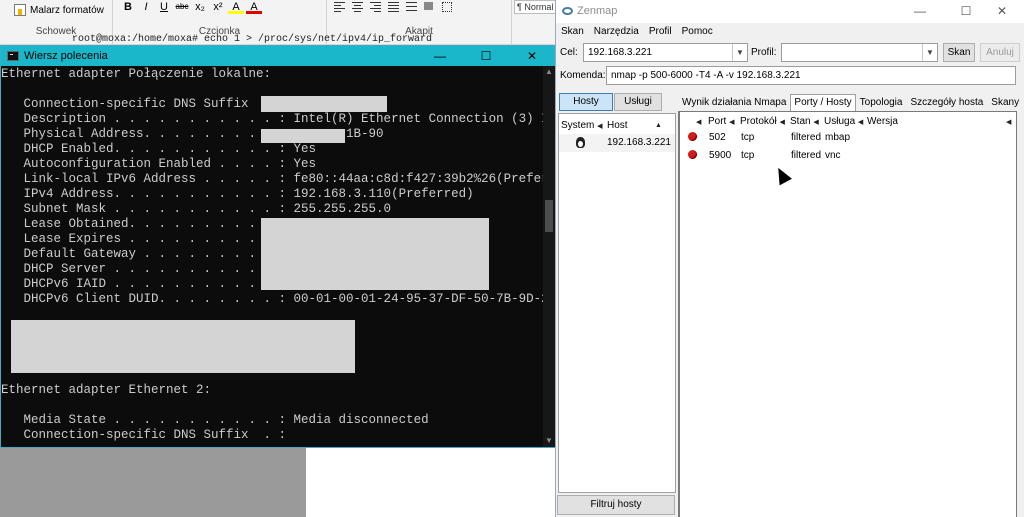 The image size is (1024, 517). What do you see at coordinates (639, 142) in the screenshot?
I see `host-ip: 192.168.3.221` at bounding box center [639, 142].